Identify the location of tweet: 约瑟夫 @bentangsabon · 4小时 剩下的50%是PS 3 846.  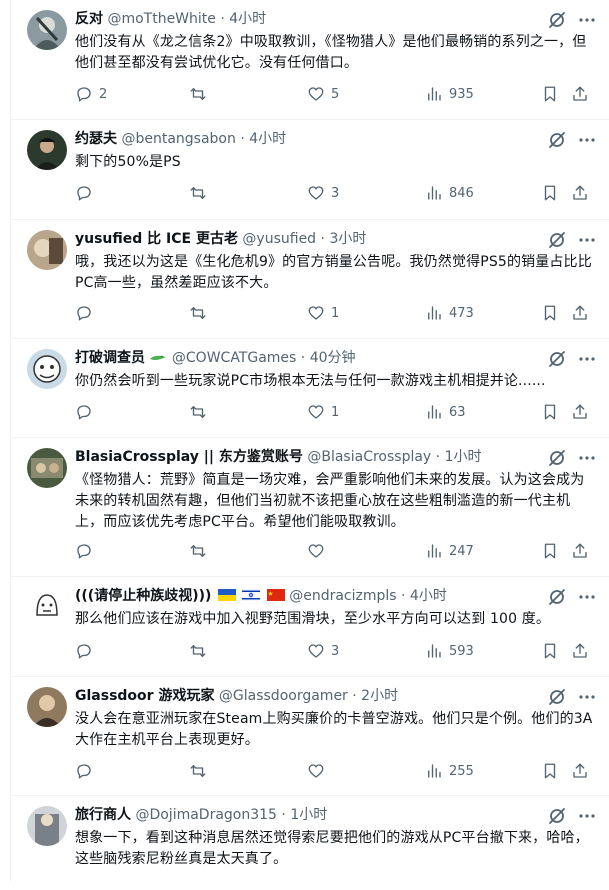
(310, 170).